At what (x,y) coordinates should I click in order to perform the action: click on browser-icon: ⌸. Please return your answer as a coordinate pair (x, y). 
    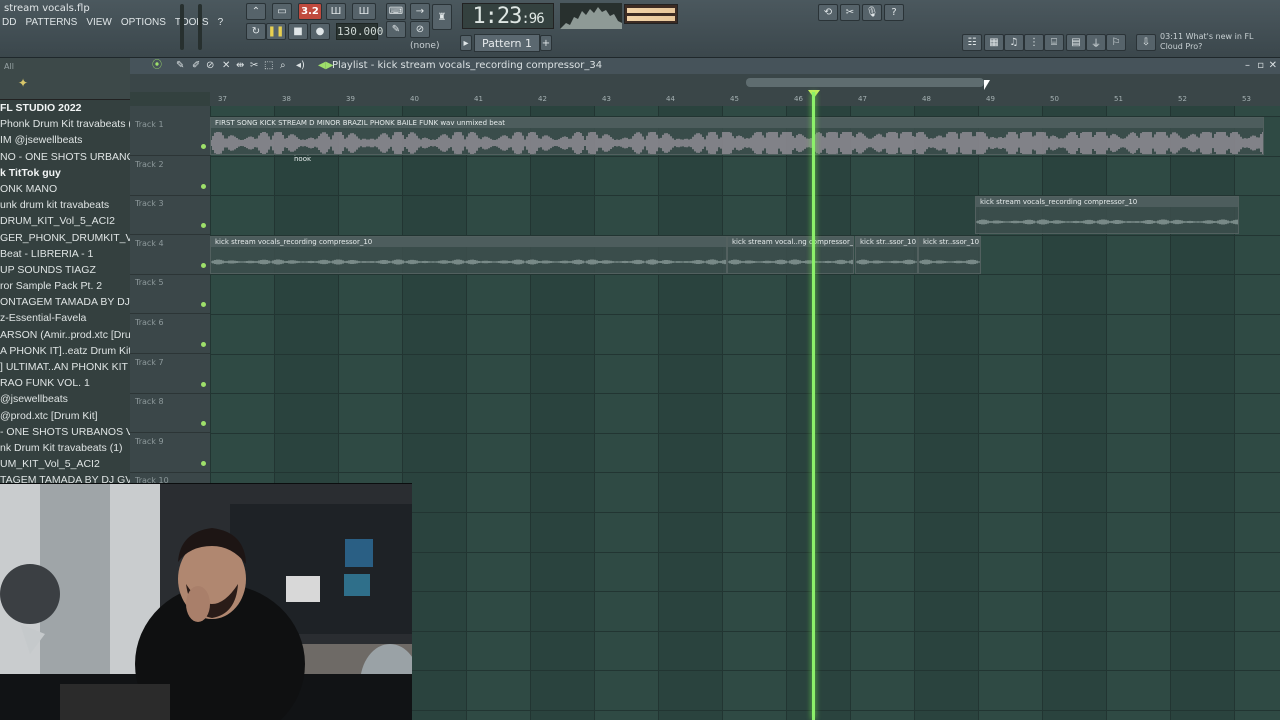
    Looking at the image, I should click on (1054, 42).